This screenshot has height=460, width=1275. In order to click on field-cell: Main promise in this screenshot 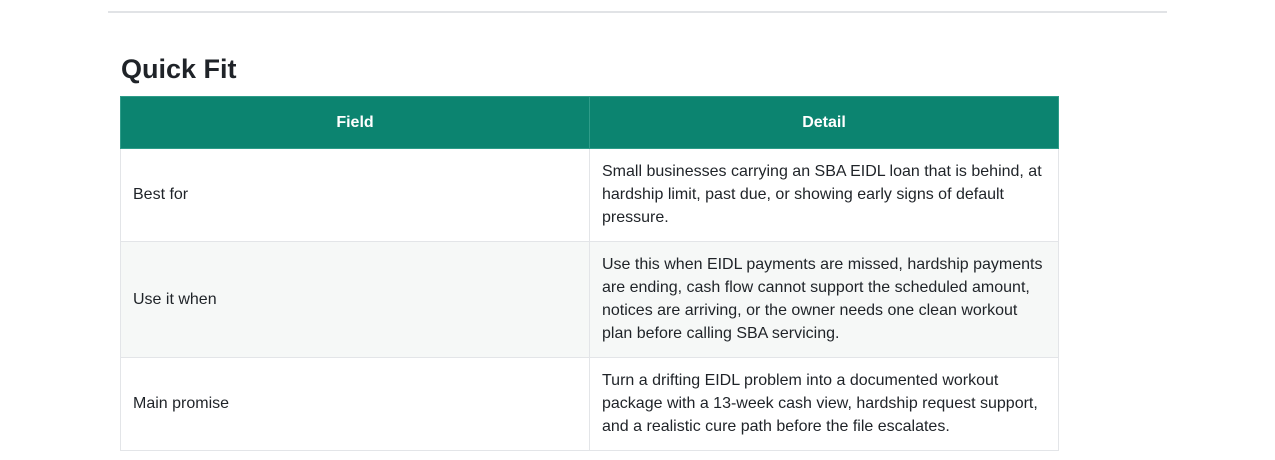, I will do `click(355, 404)`.